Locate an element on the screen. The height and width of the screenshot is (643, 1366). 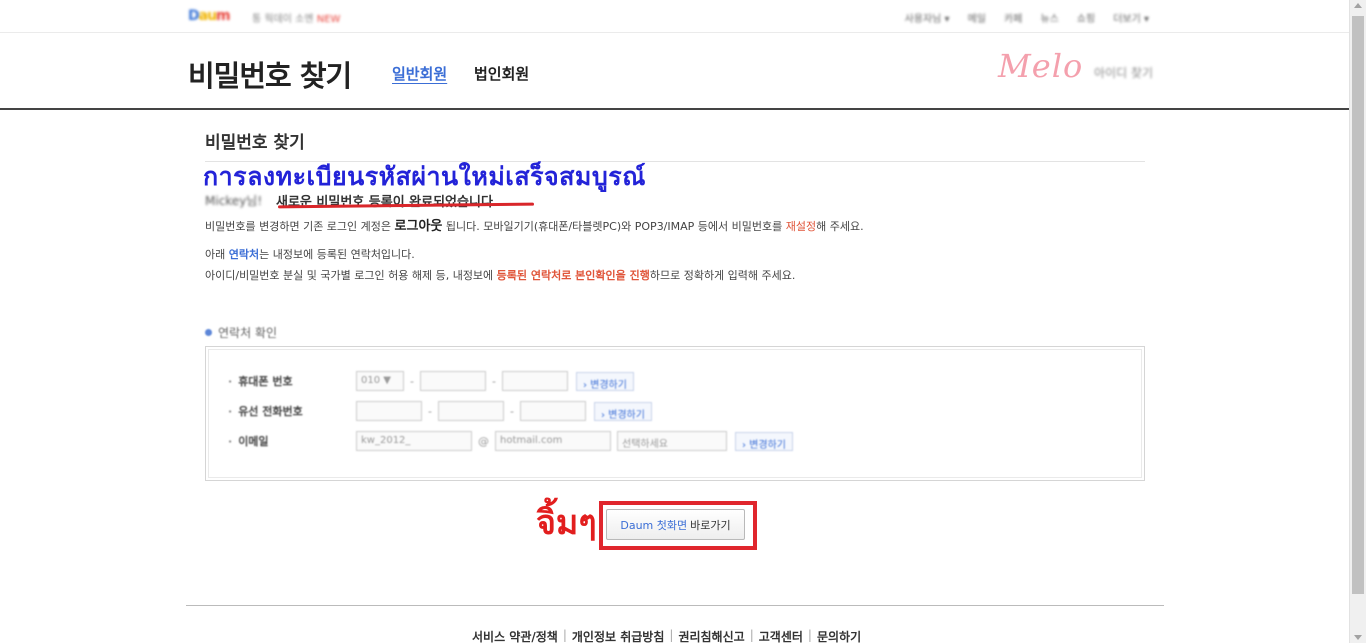
logout-notice-text-1: 비밀번호를 변경하면 기존 로그인 계정은 is located at coordinates (300, 226).